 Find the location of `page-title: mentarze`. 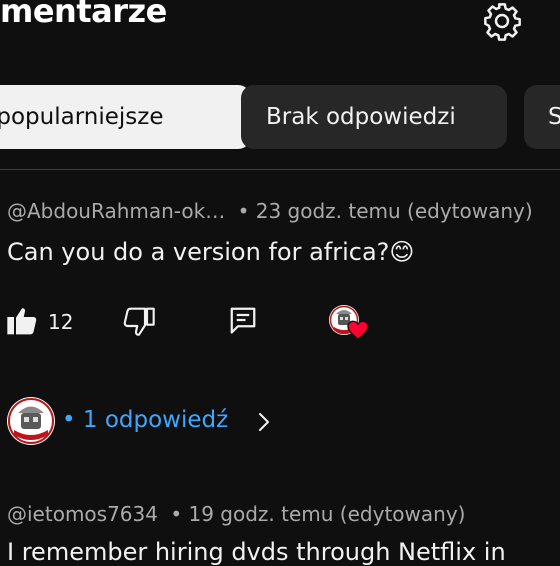

page-title: mentarze is located at coordinates (83, 15).